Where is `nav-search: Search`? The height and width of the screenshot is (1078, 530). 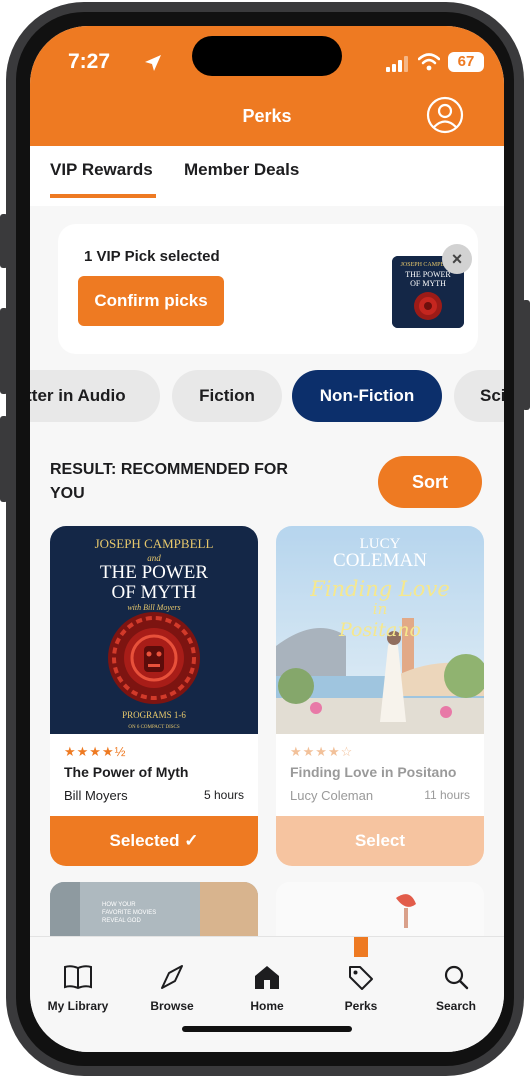 nav-search: Search is located at coordinates (456, 988).